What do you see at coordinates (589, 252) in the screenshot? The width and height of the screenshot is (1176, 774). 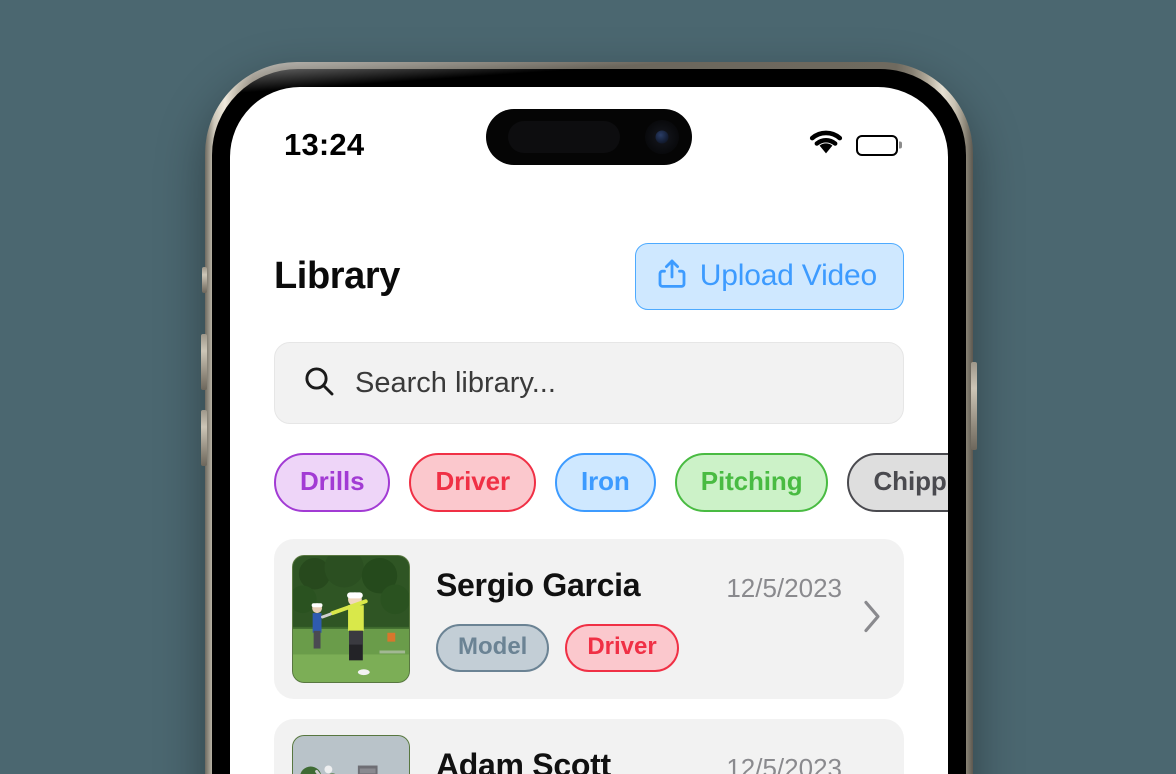 I see `library-header: Library Upload Video` at bounding box center [589, 252].